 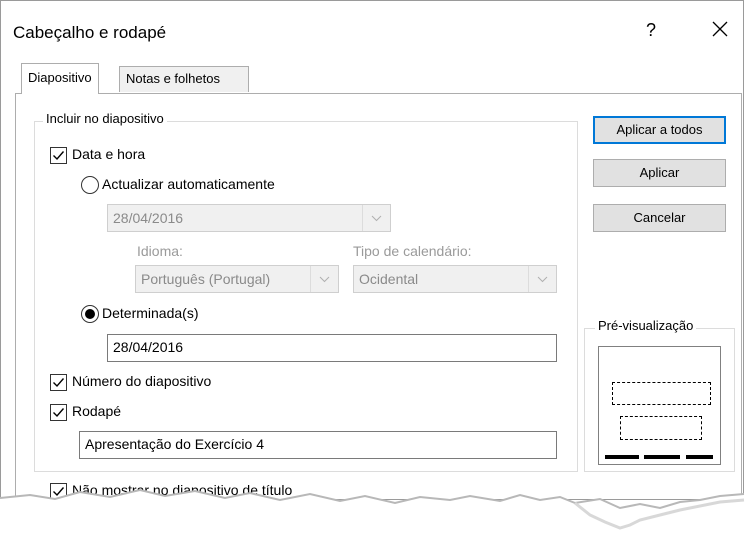 I want to click on preview-label: Pré-visualização, so click(x=646, y=325).